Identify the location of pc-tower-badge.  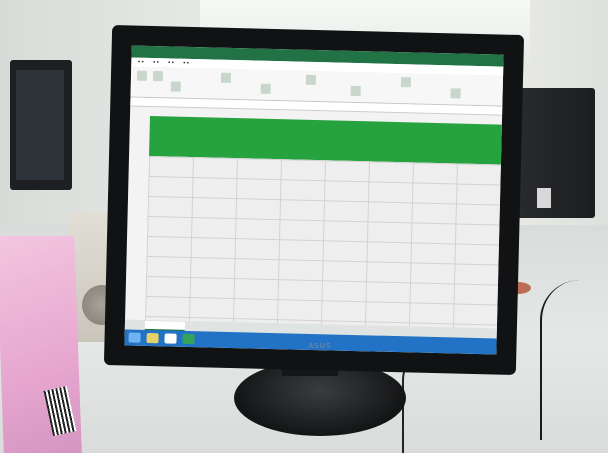
(544, 198).